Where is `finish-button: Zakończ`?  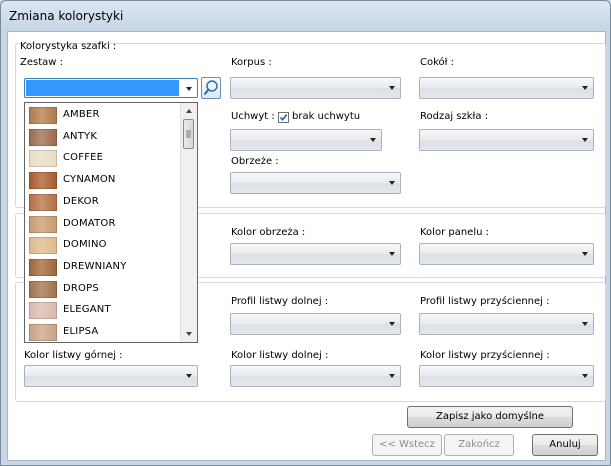
finish-button: Zakończ is located at coordinates (479, 445).